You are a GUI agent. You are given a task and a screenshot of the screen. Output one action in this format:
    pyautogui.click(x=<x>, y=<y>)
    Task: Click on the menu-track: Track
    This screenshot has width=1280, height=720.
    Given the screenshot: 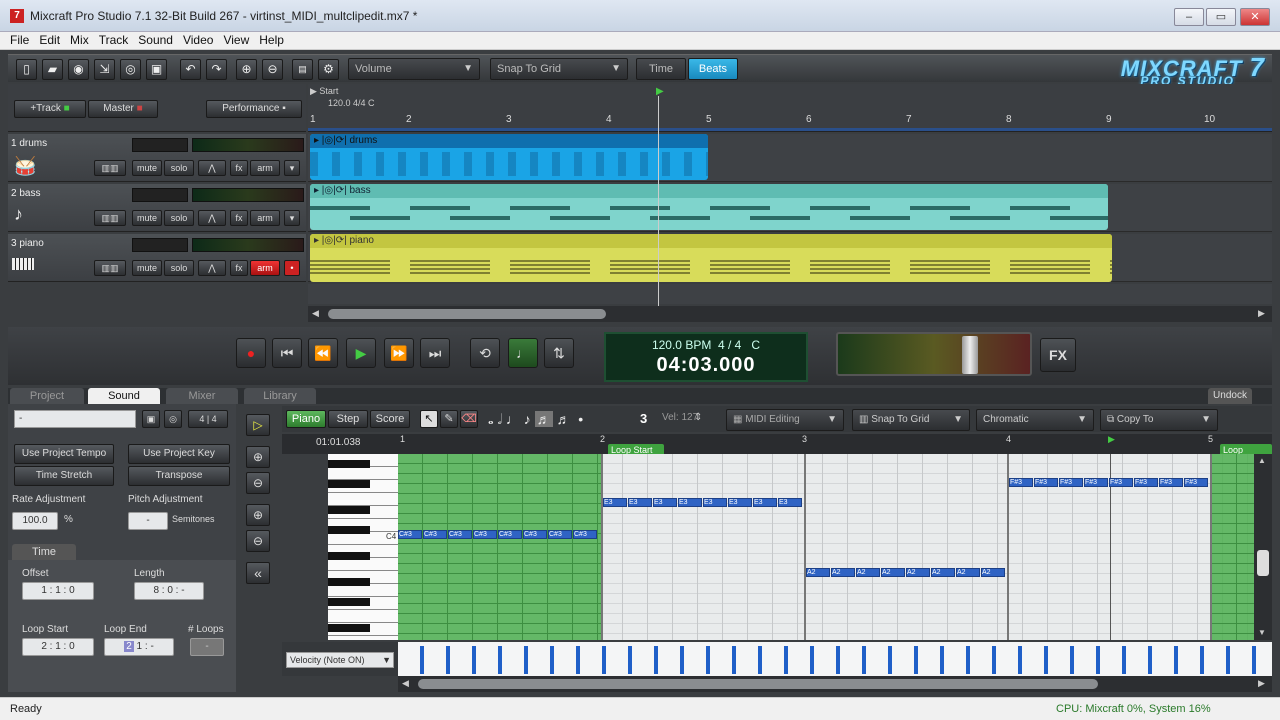 What is the action you would take?
    pyautogui.click(x=114, y=39)
    